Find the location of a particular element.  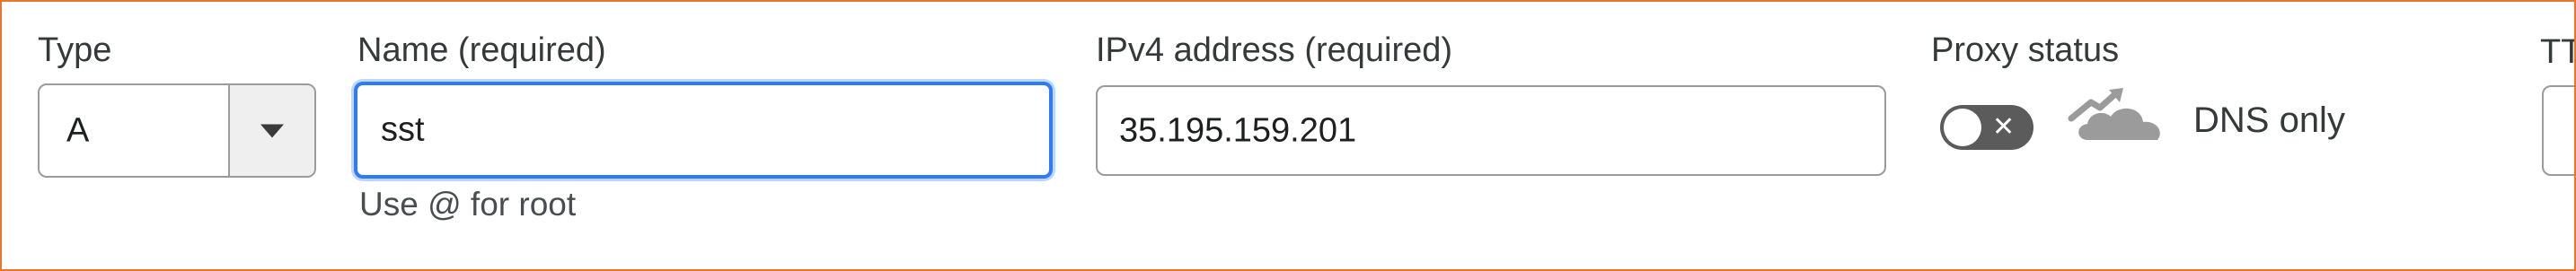

cloud-icon is located at coordinates (2114, 114).